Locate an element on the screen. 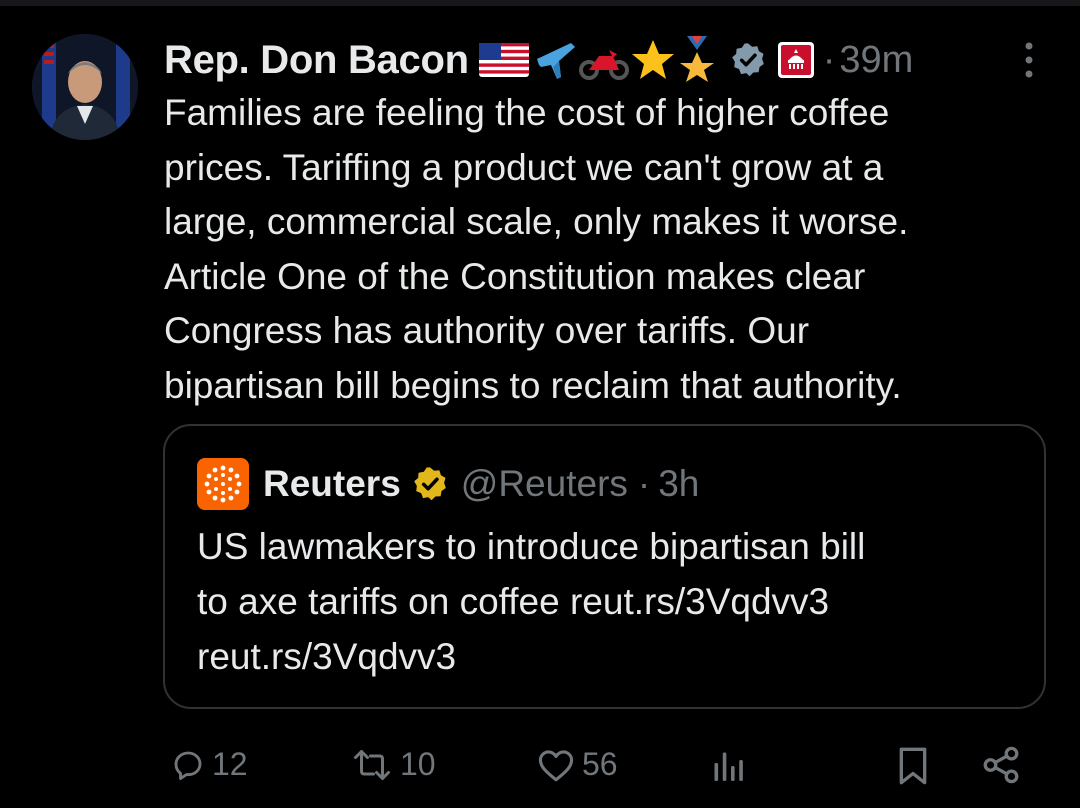  like-button: 56 is located at coordinates (577, 764).